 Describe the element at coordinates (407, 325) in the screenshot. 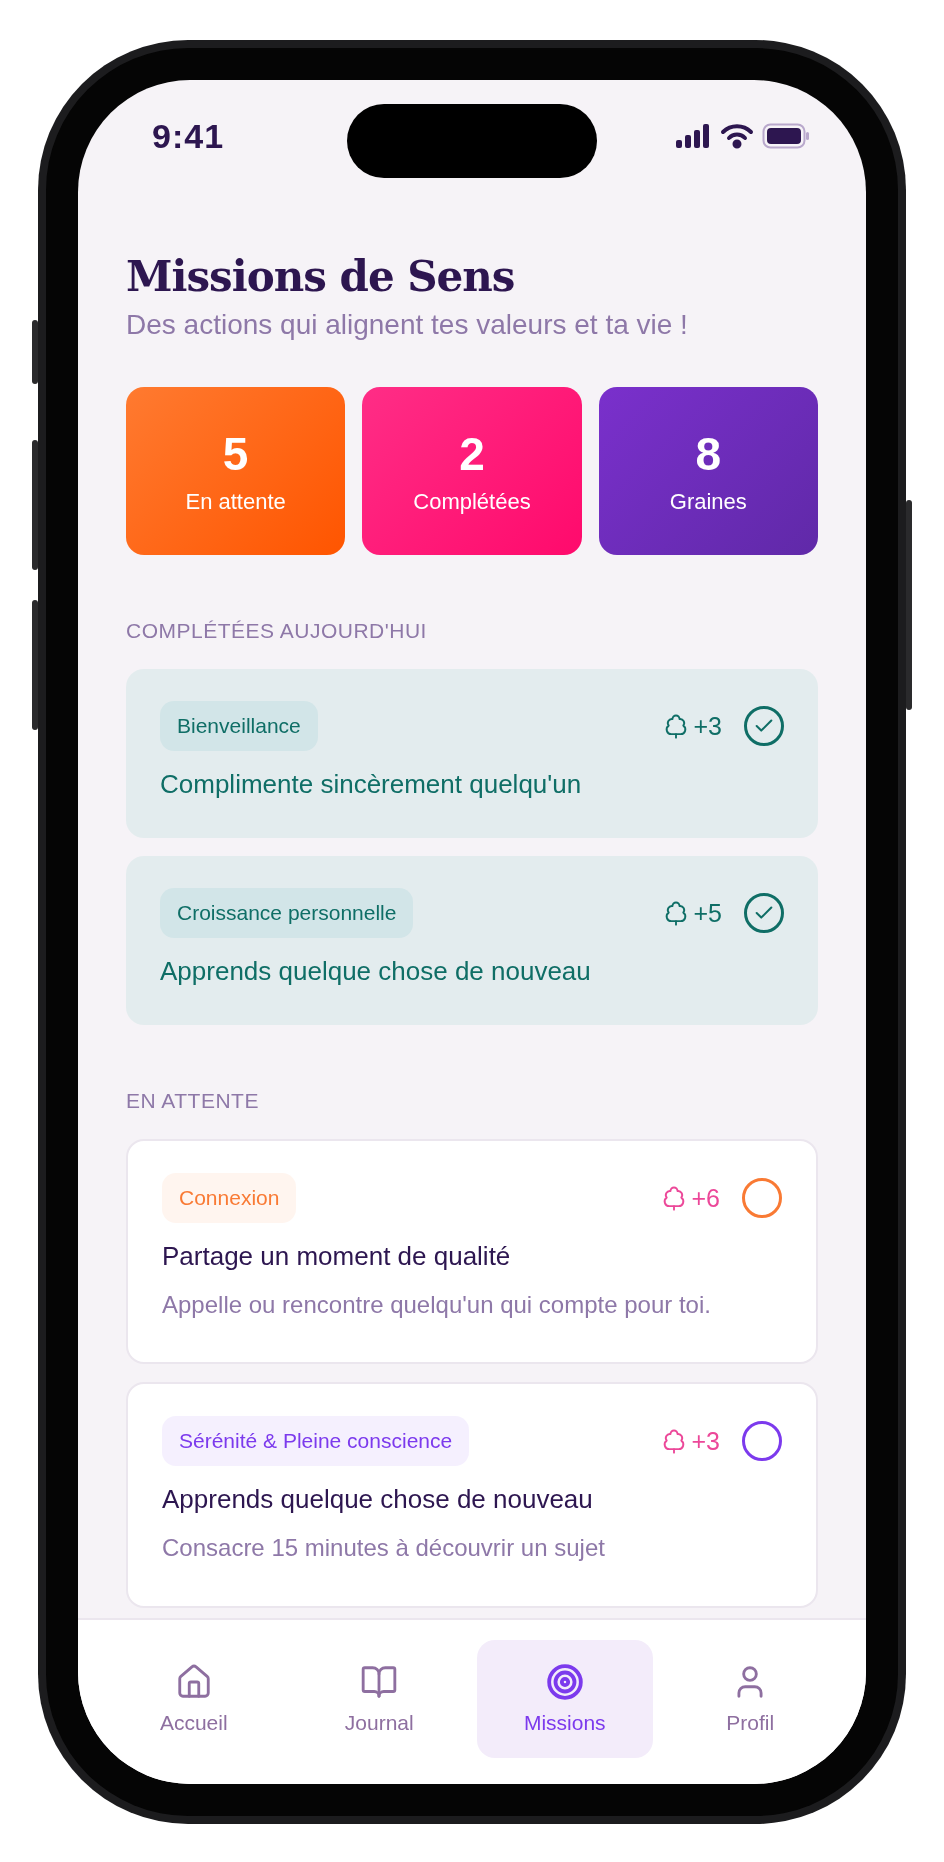

I see `page-subtitle: Des actions qui alignent tes valeurs et ta vie !` at that location.